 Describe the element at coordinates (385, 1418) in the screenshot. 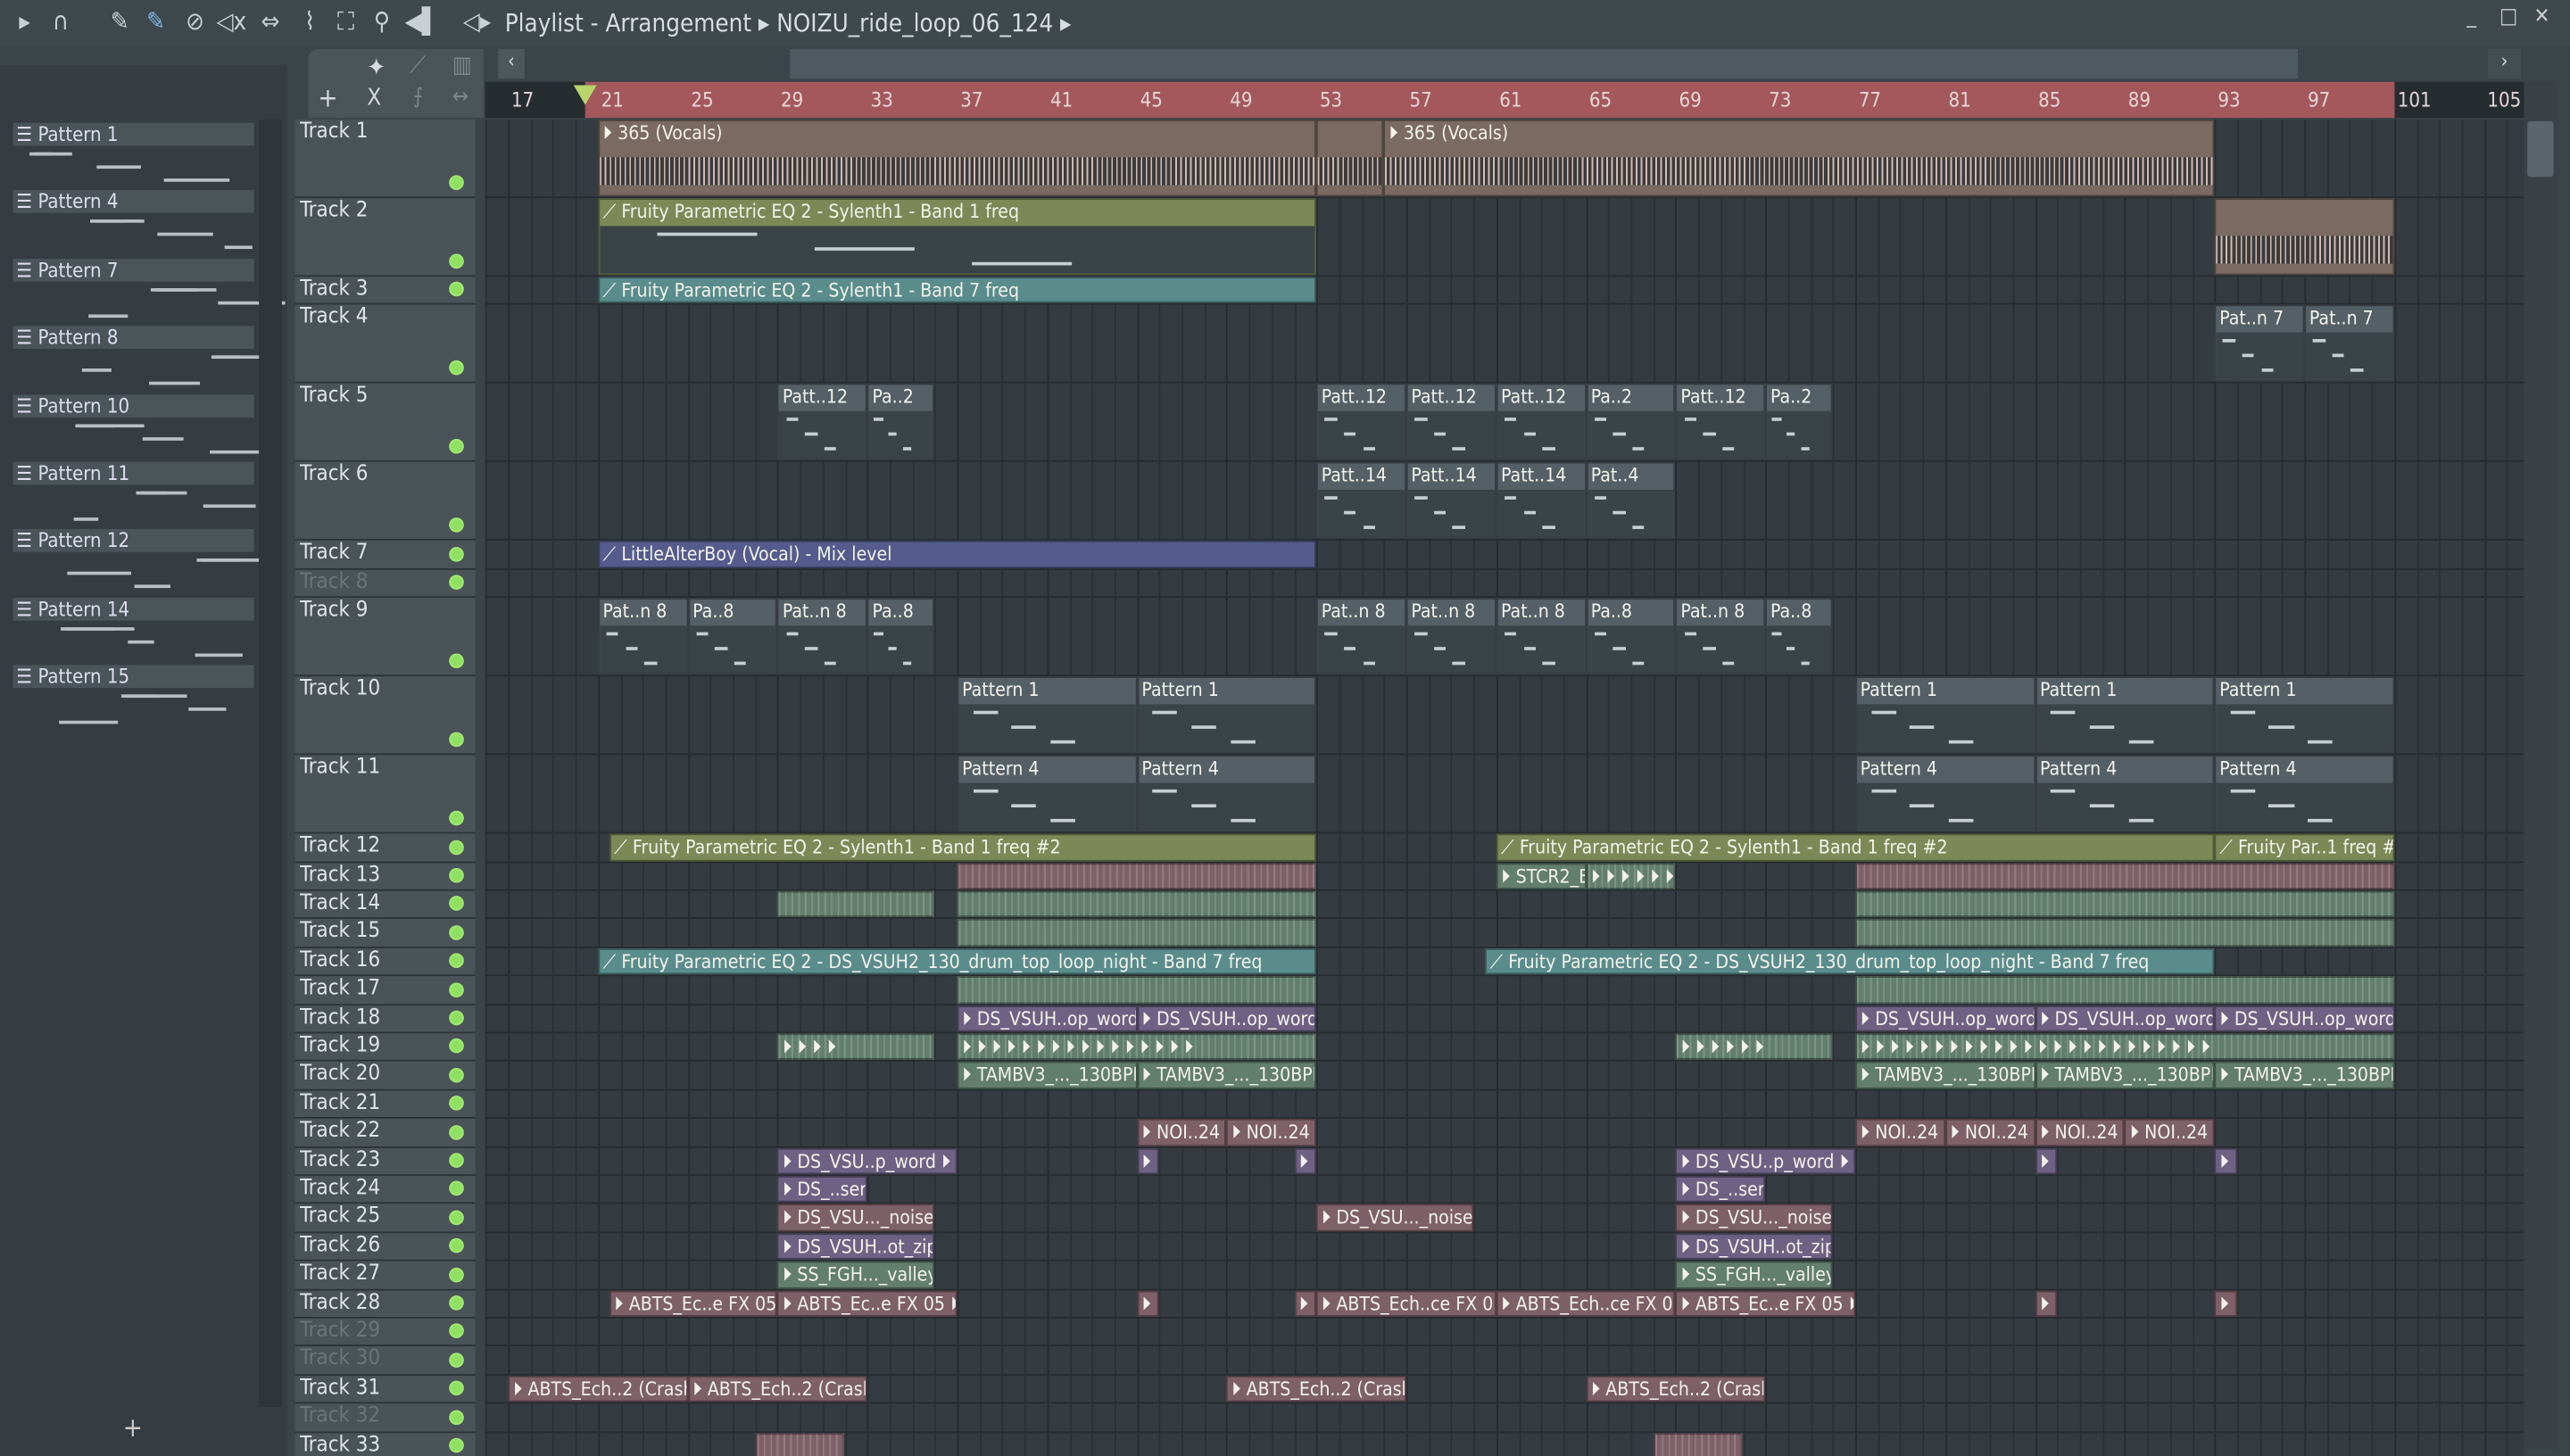

I see `track-header: Track 32` at that location.